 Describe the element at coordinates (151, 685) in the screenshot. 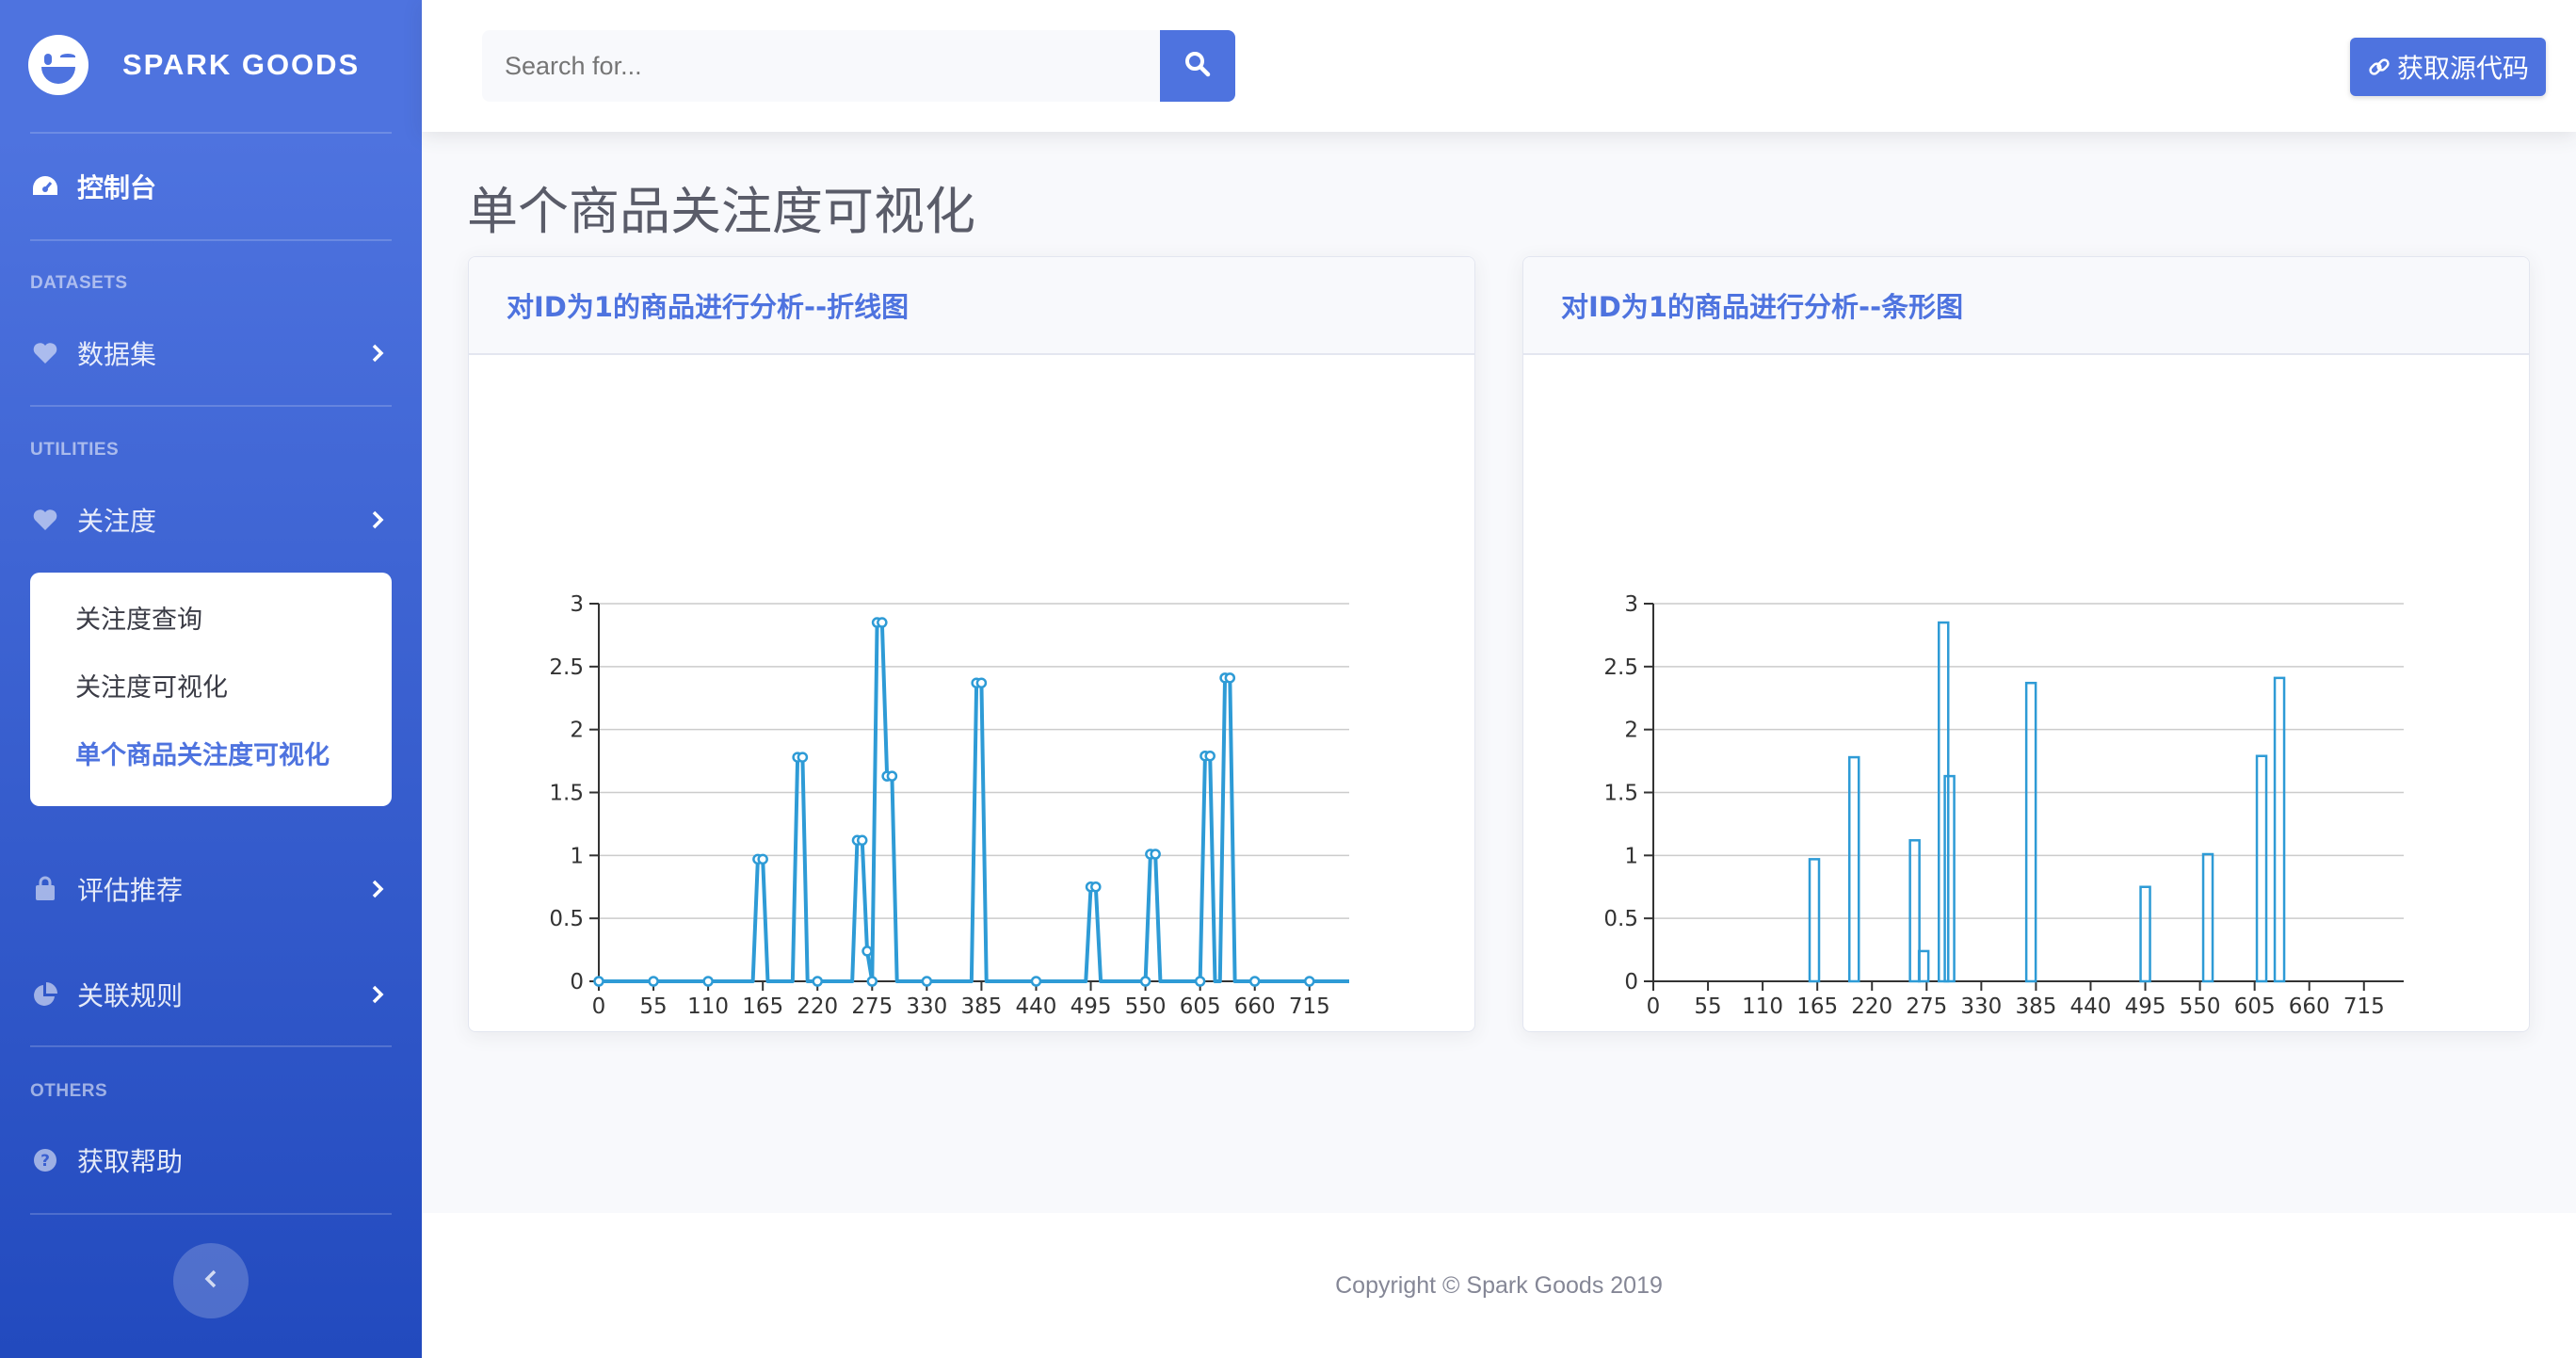

I see `submenu-item-visualization: 关注度可视化` at that location.